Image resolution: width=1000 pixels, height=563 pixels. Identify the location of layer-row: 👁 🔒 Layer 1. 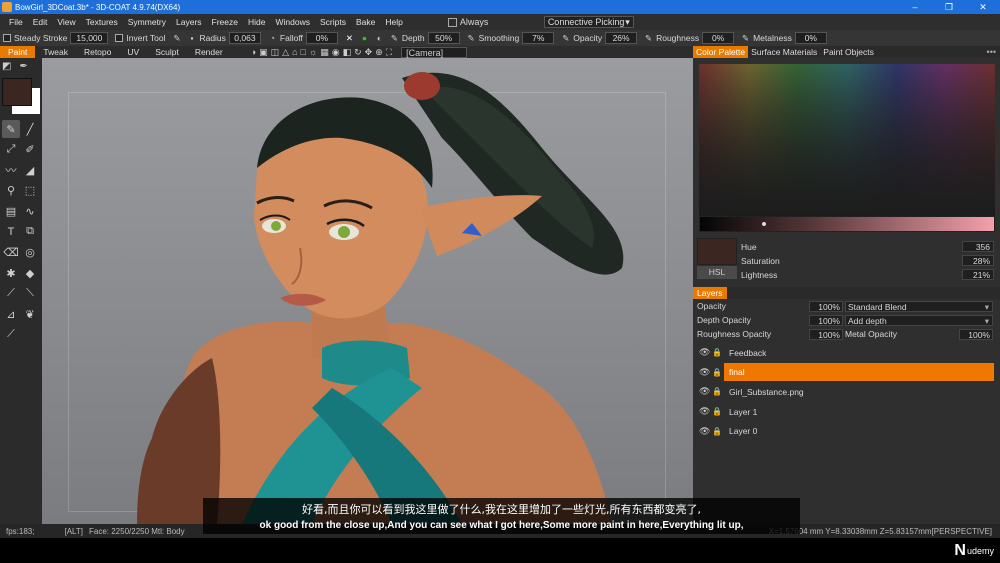
(846, 412).